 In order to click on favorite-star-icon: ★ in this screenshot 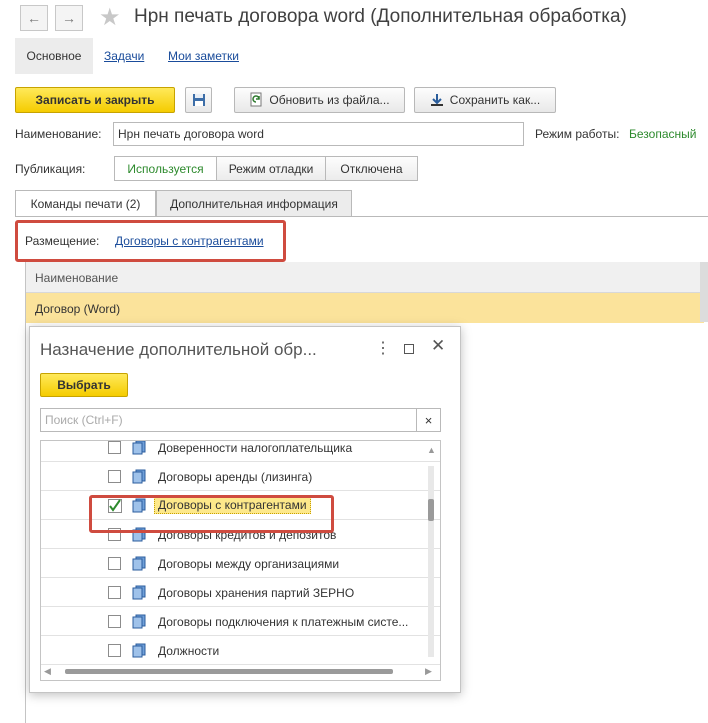, I will do `click(110, 17)`.